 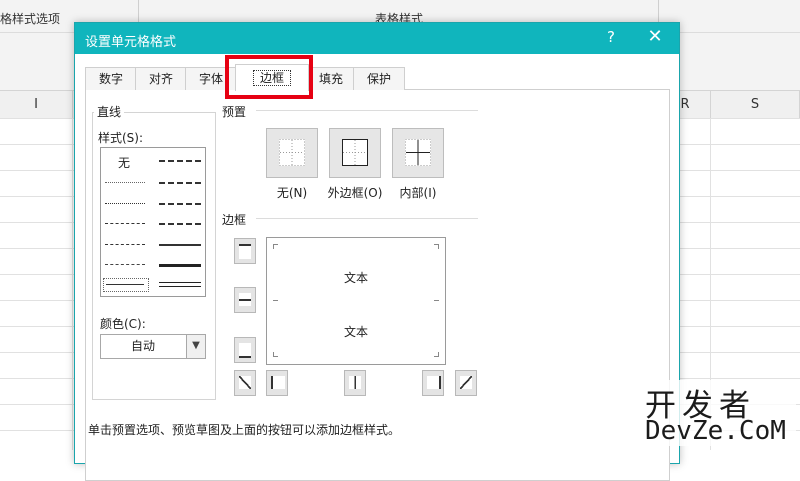 I want to click on presets-divider, so click(x=367, y=110).